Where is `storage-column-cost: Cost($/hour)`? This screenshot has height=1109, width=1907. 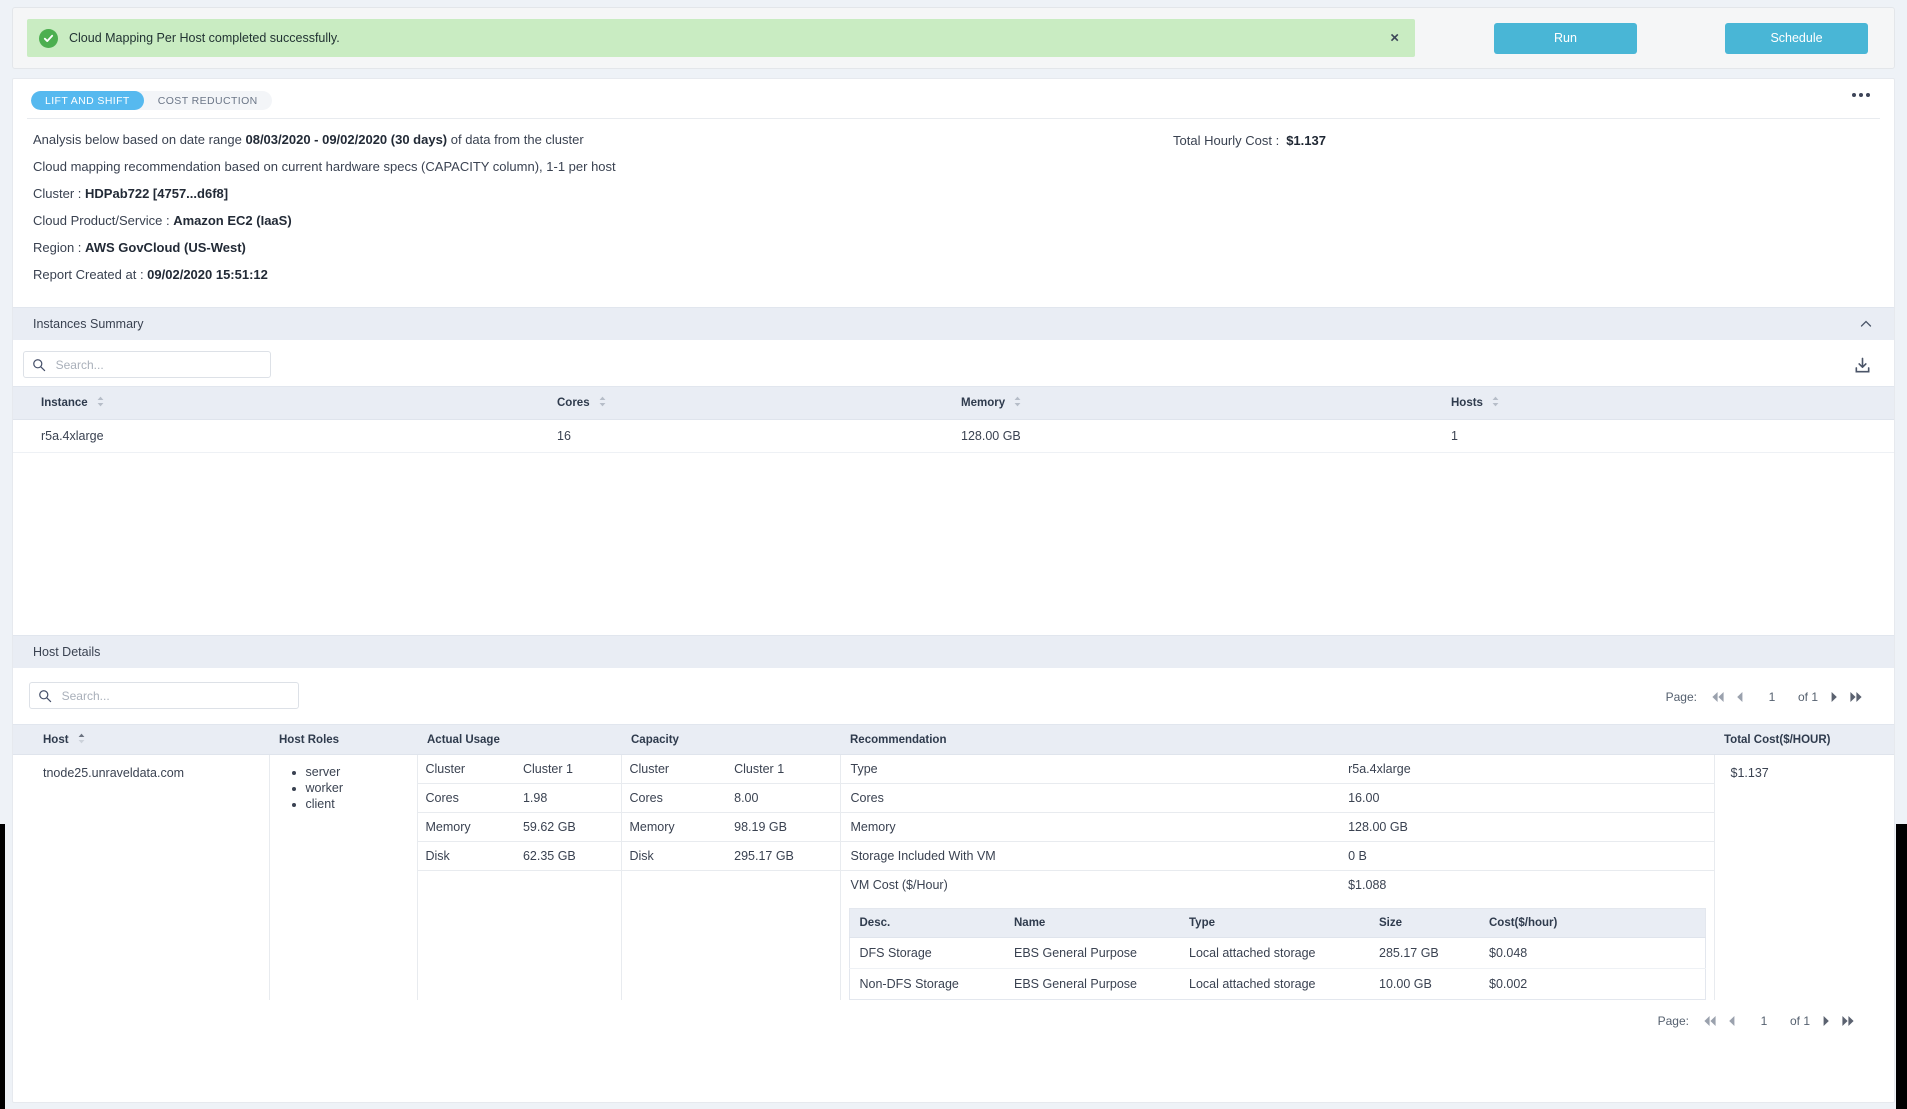
storage-column-cost: Cost($/hour) is located at coordinates (1592, 923).